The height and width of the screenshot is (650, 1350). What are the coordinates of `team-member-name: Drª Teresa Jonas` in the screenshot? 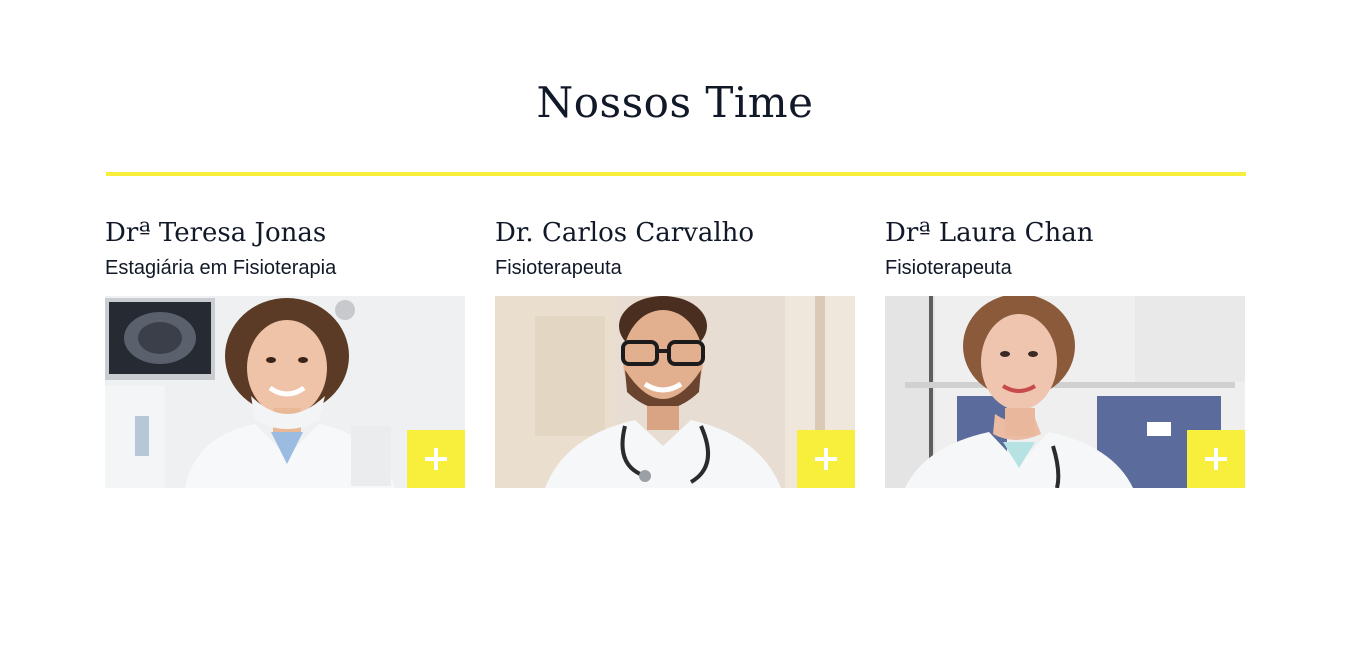 It's located at (216, 233).